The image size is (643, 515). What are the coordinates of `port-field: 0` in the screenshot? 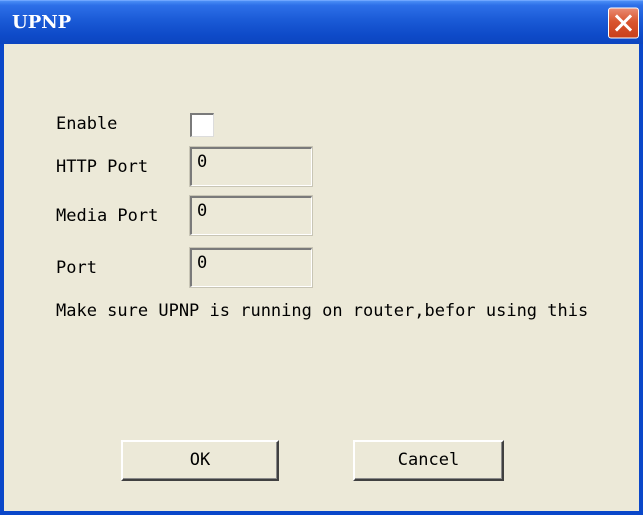 It's located at (251, 267).